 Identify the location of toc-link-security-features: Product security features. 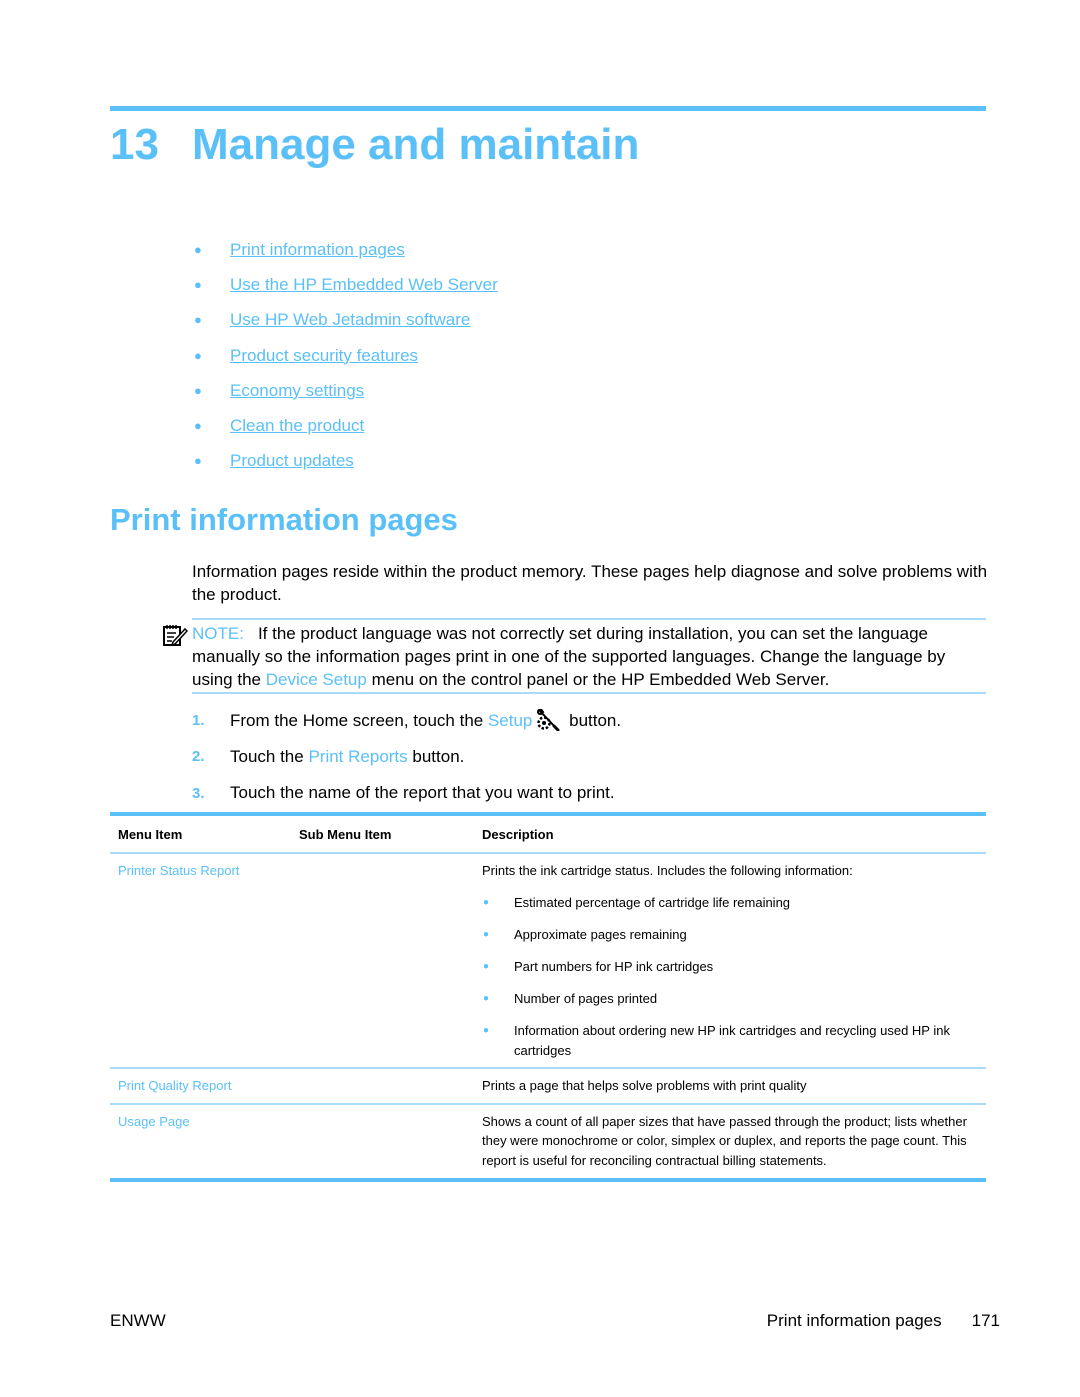
(324, 356).